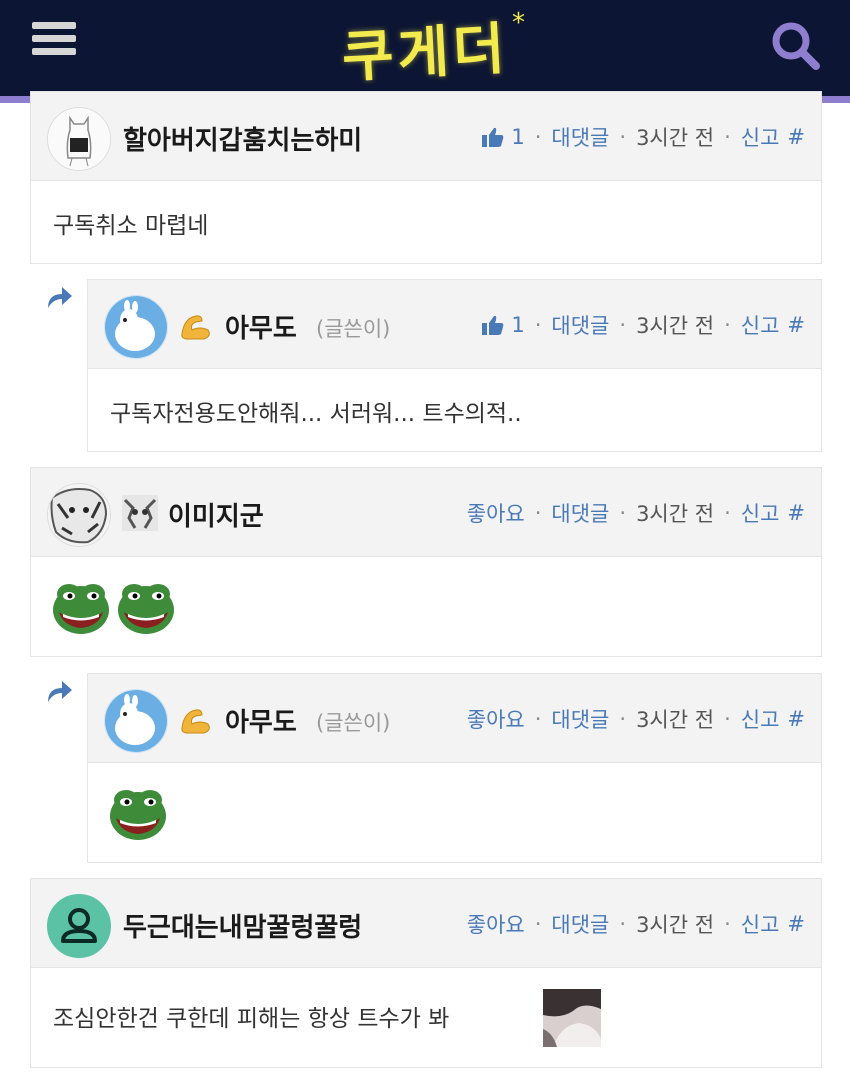  Describe the element at coordinates (251, 1019) in the screenshot. I see `comment-text: 조심안한건 쿠한데 피해는 항상 트수가 봐` at that location.